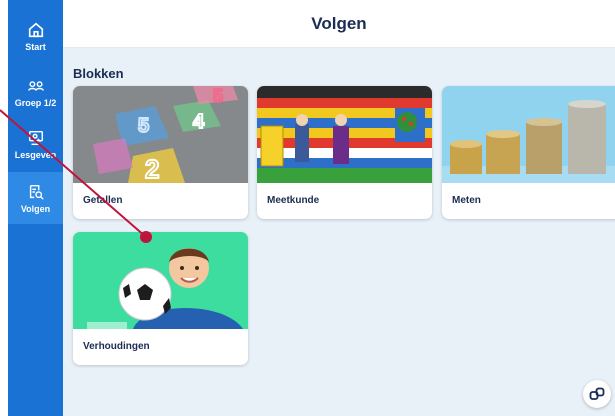  I want to click on page-header: Volgen, so click(339, 24).